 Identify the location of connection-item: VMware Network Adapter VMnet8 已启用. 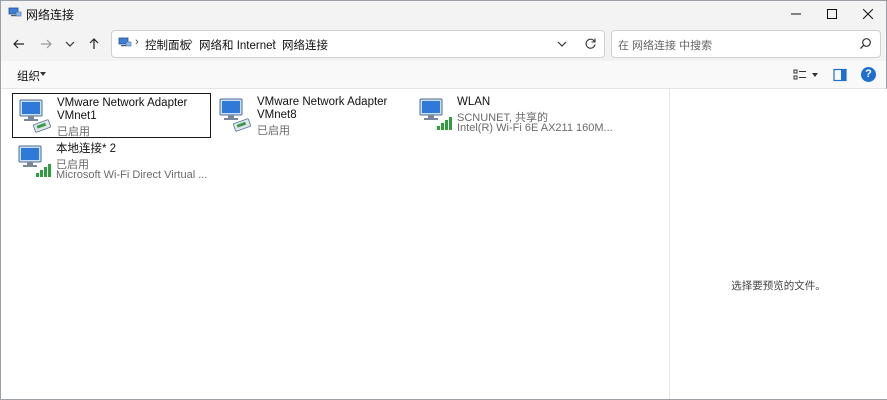
(311, 115).